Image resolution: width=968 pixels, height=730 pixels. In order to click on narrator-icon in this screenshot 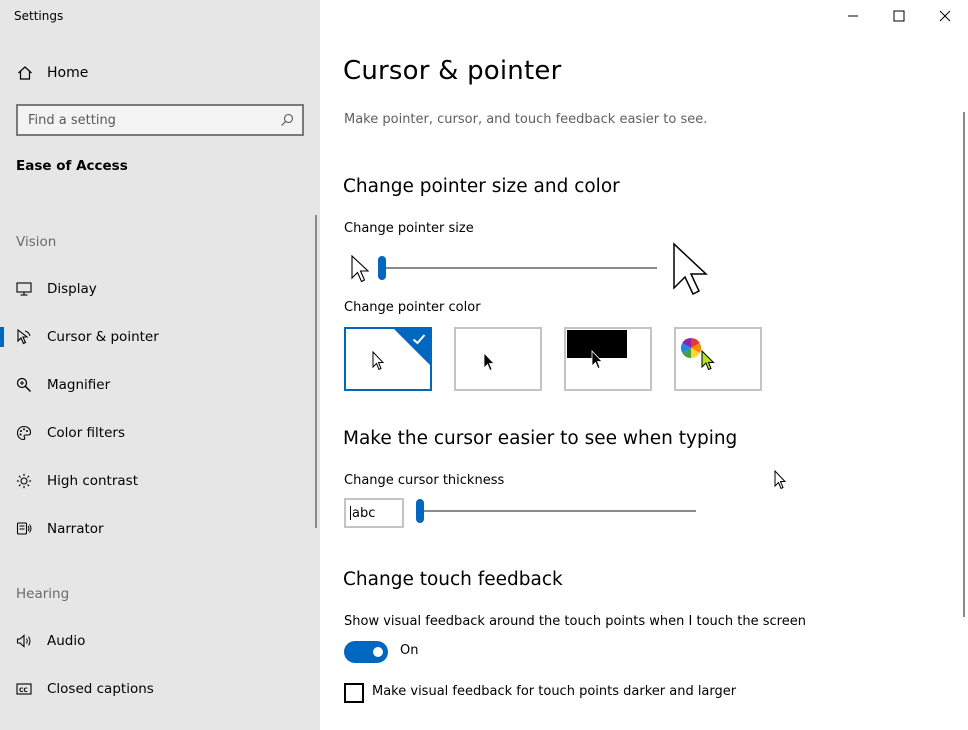, I will do `click(24, 529)`.